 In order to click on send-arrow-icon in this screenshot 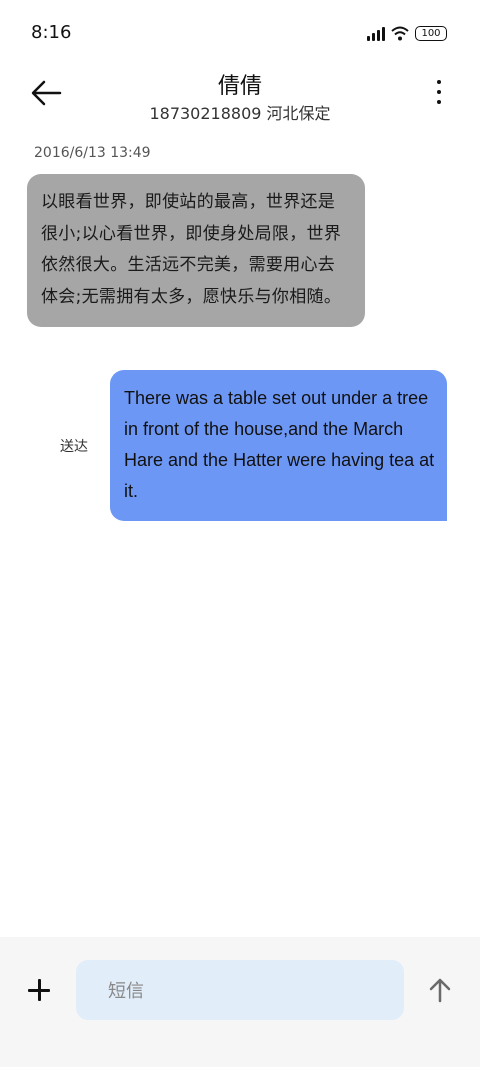, I will do `click(440, 990)`.